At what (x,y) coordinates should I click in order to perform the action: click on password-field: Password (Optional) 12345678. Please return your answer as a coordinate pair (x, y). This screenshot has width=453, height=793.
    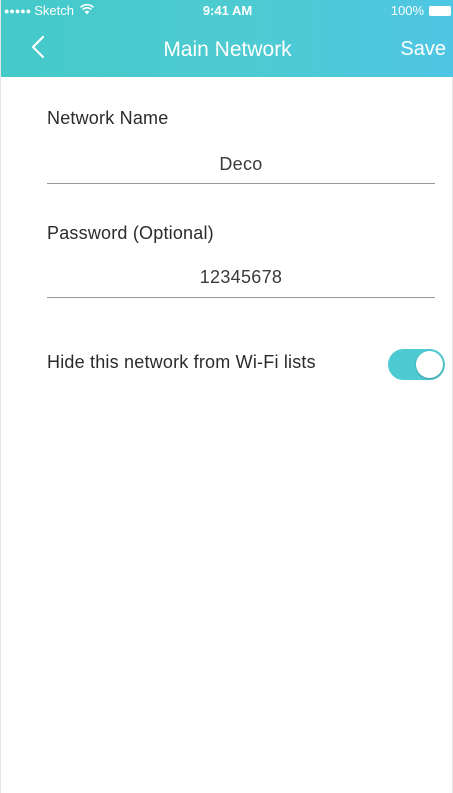
    Looking at the image, I should click on (241, 260).